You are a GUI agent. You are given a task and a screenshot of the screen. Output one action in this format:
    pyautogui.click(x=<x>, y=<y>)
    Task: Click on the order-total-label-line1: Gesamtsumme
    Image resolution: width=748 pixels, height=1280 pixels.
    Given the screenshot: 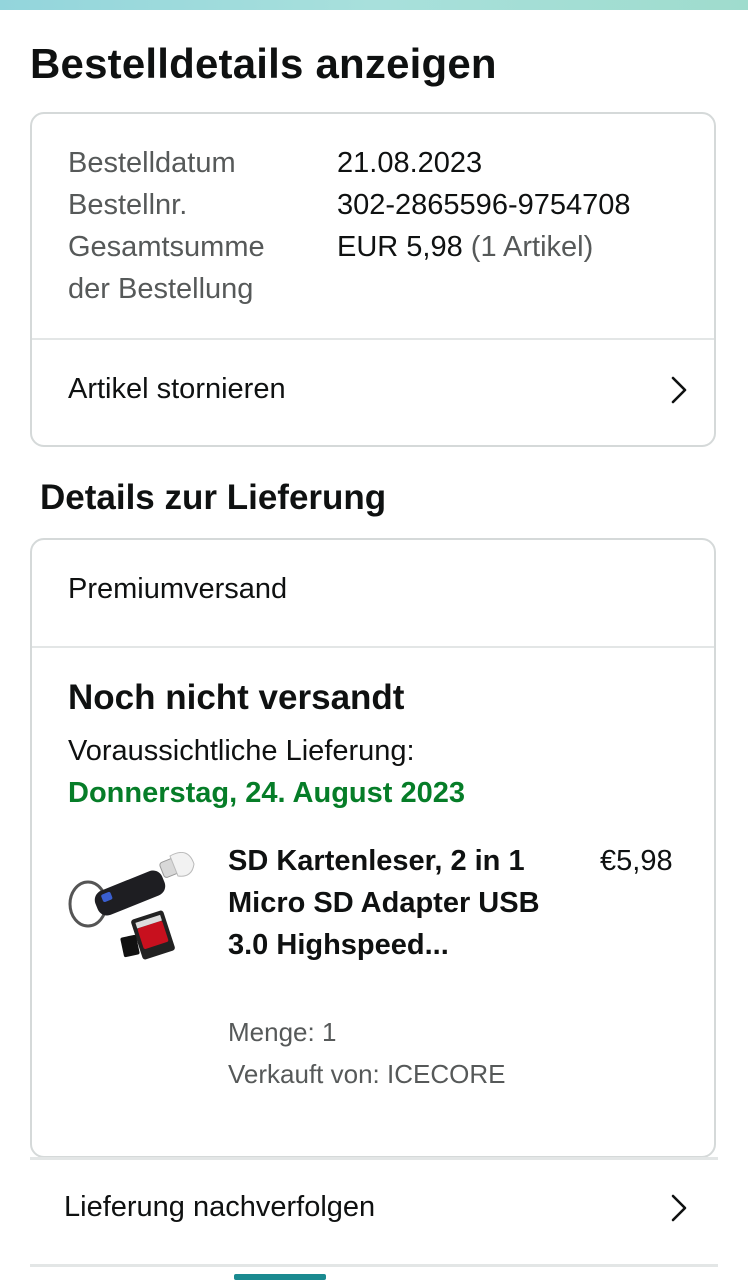 What is the action you would take?
    pyautogui.click(x=166, y=247)
    